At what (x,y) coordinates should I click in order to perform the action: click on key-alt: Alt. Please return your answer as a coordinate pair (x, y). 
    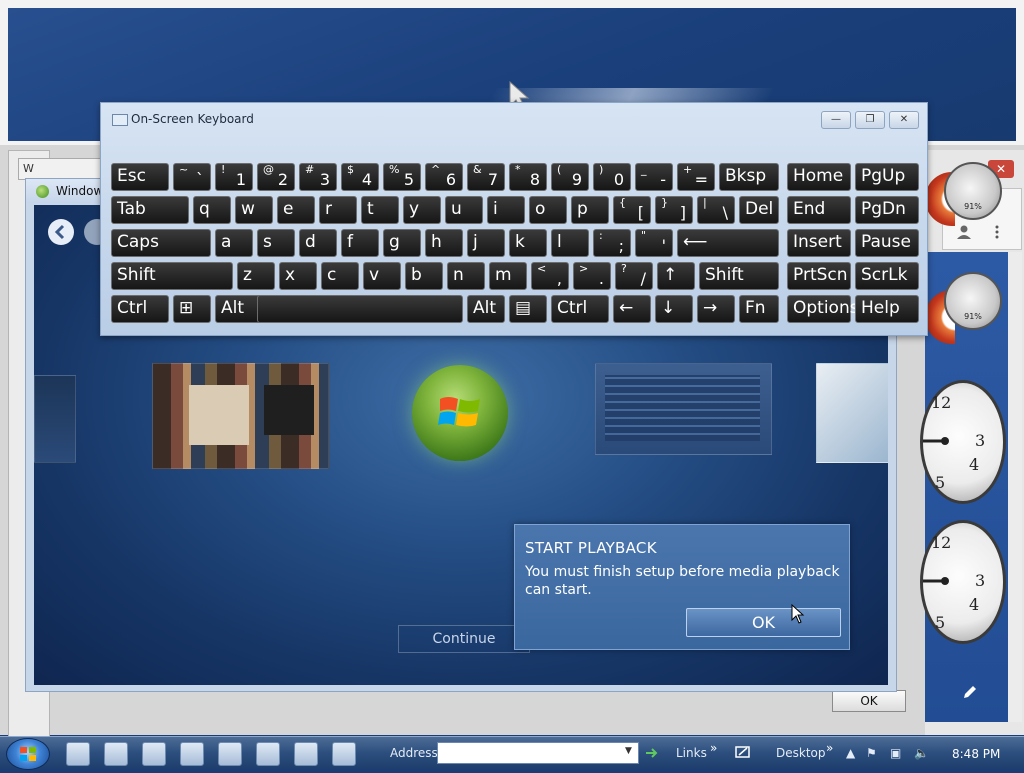
    Looking at the image, I should click on (486, 309).